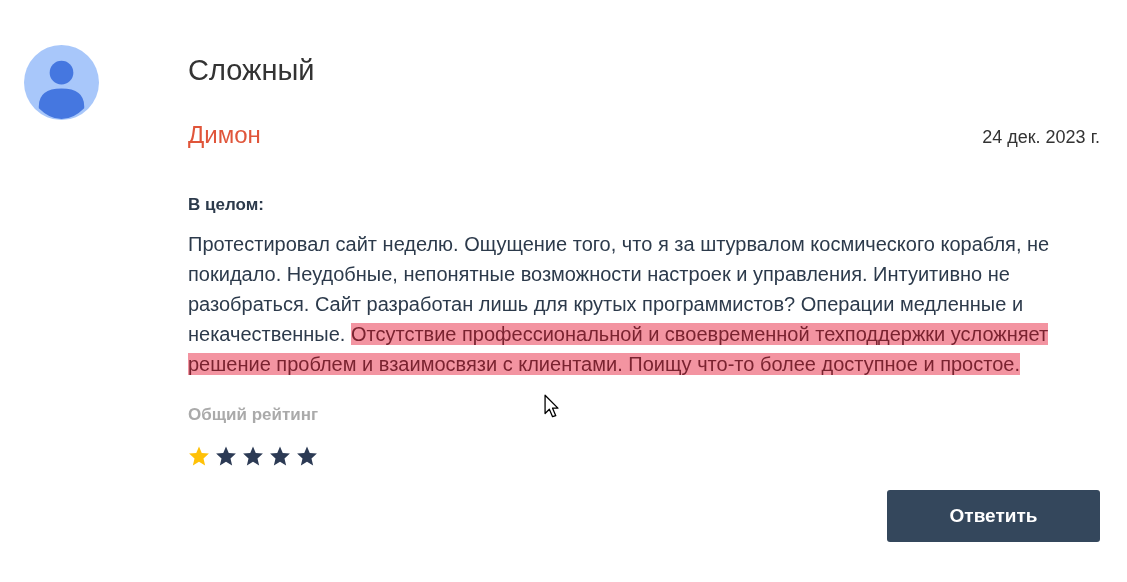  I want to click on author-name: Димон, so click(224, 135).